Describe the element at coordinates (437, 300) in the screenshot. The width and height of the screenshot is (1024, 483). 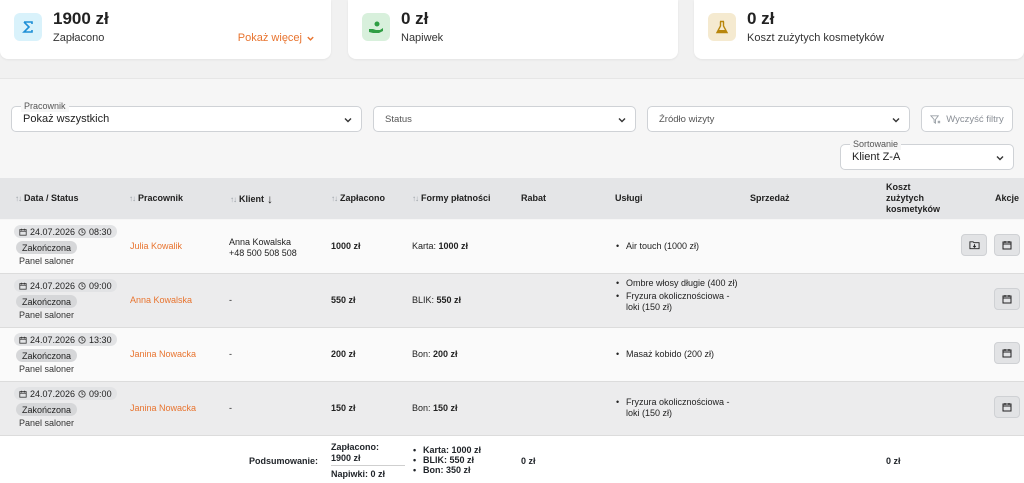
I see `payment-method: BLIK: 550 zł` at that location.